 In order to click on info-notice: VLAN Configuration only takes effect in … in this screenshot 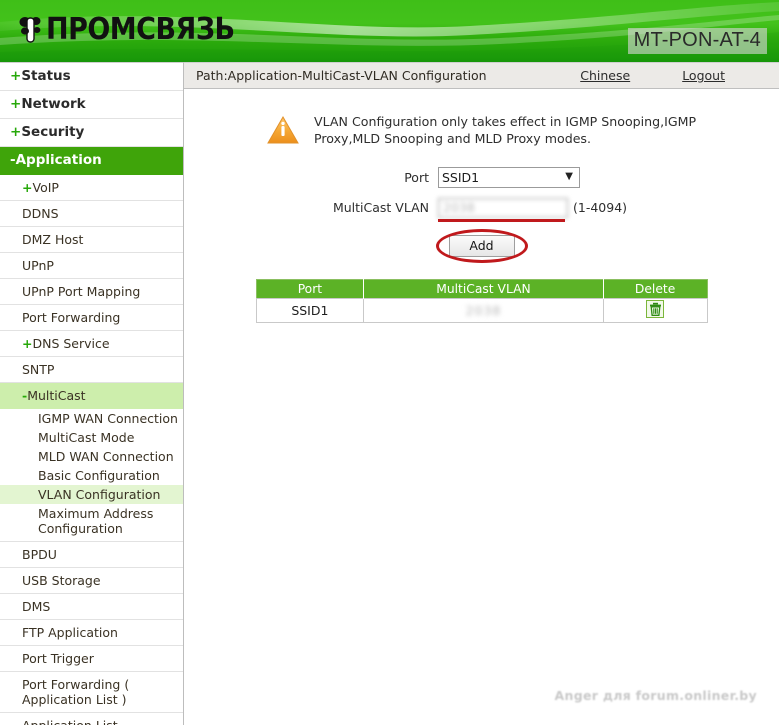, I will do `click(501, 130)`.